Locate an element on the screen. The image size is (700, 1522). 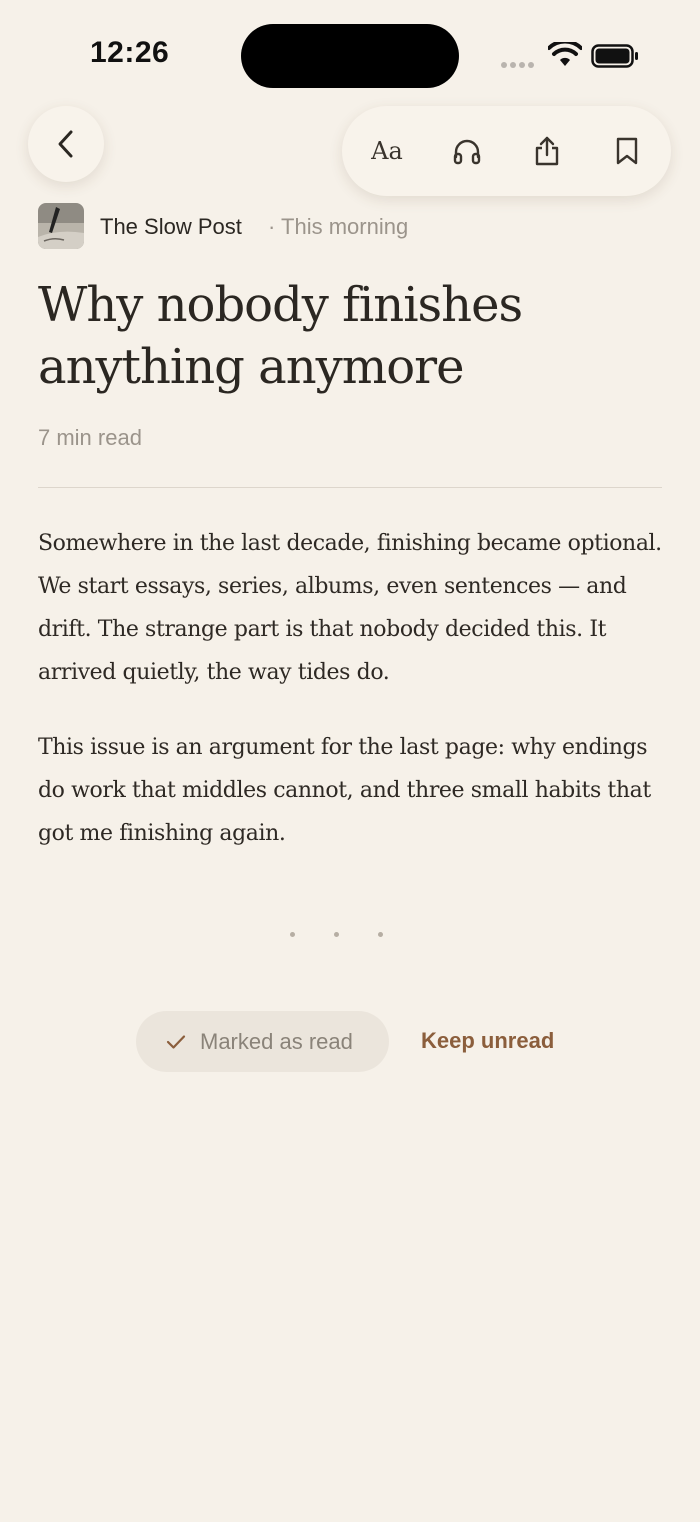
bookmark-button is located at coordinates (627, 151).